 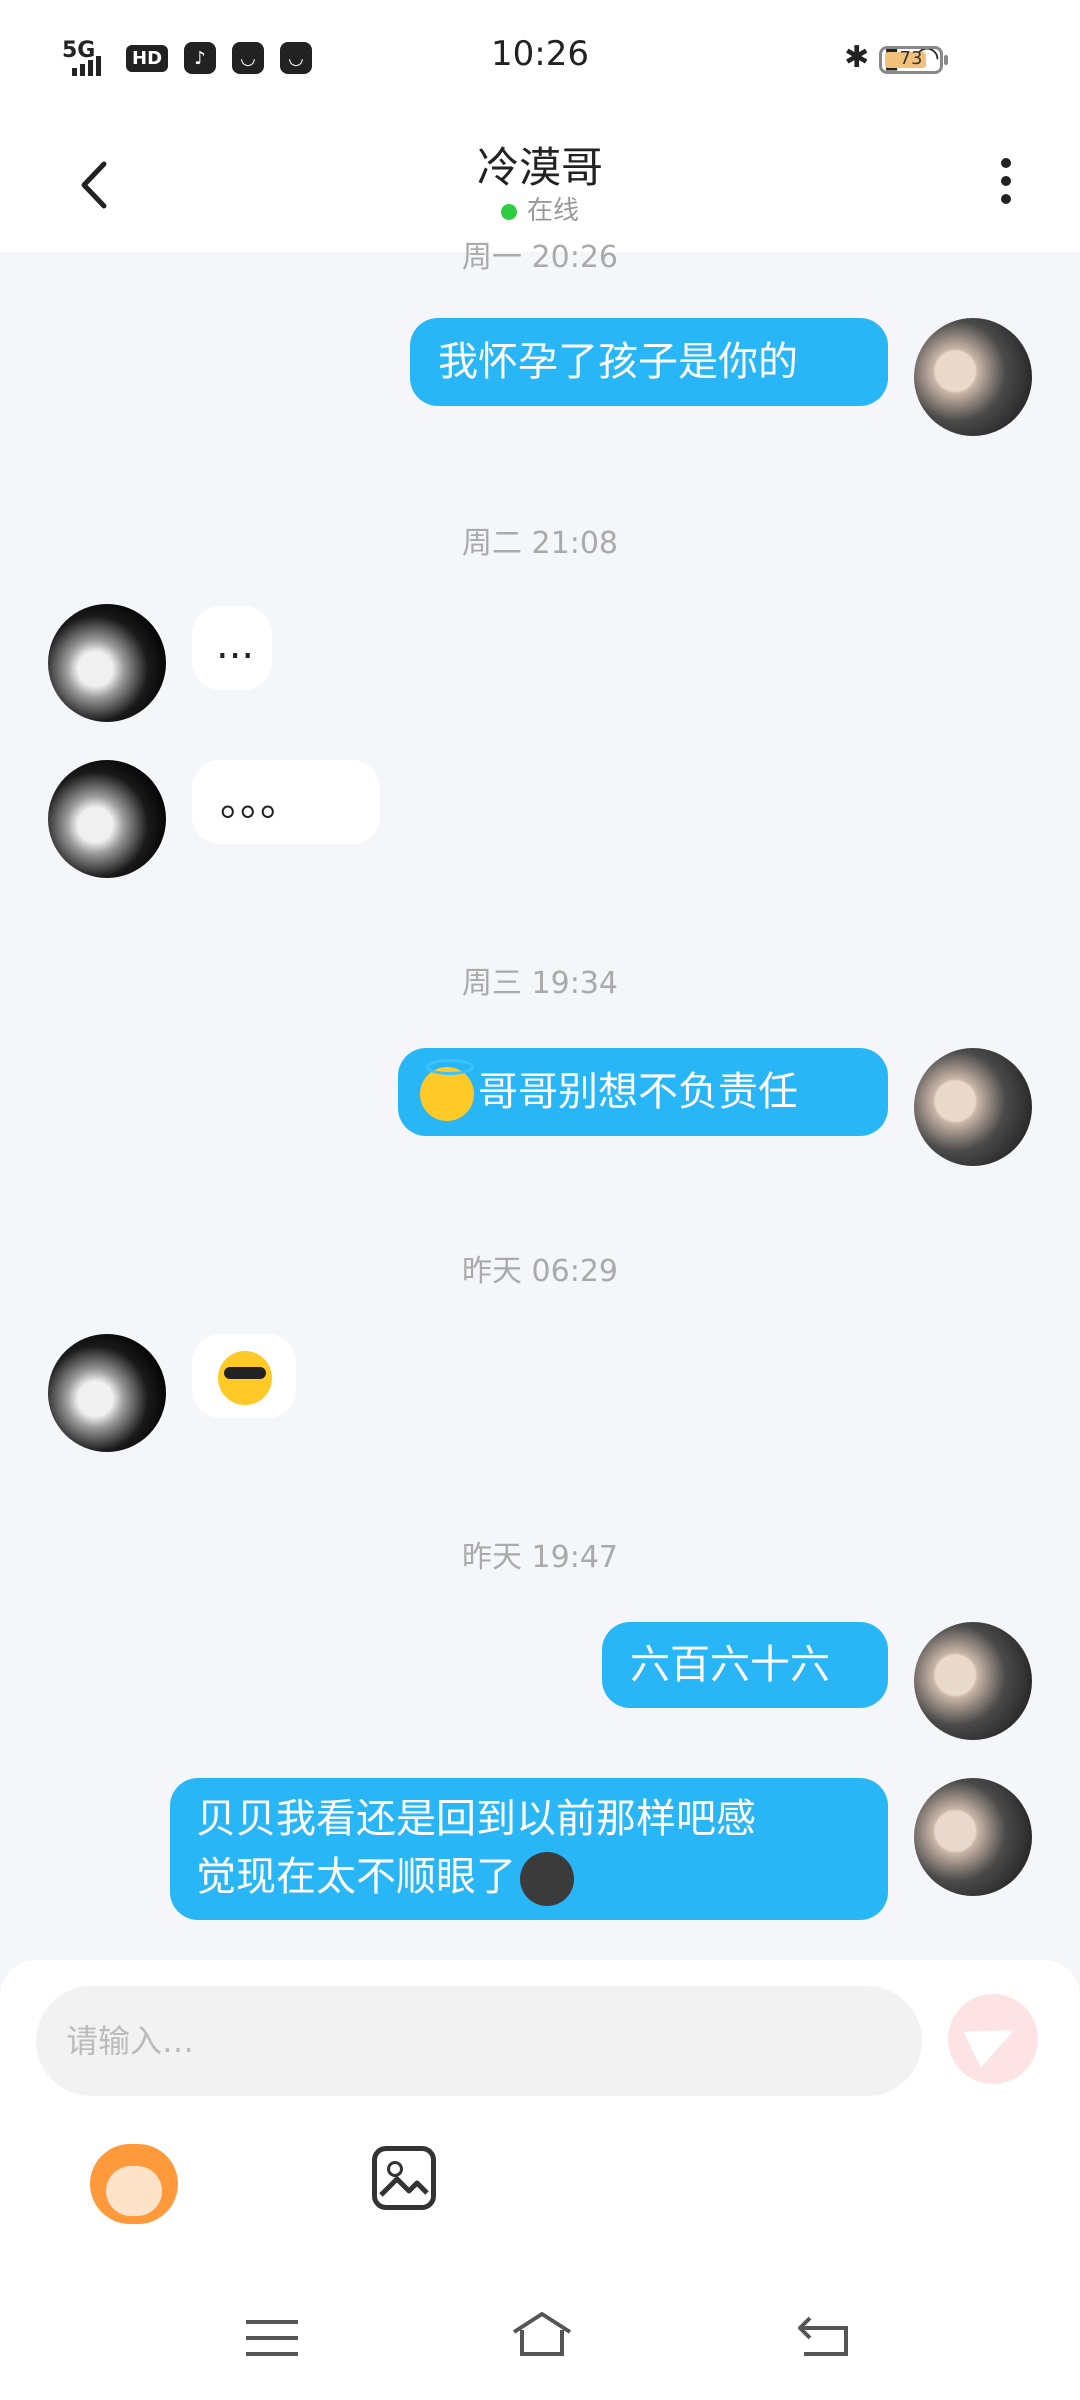 What do you see at coordinates (404, 2186) in the screenshot?
I see `image-icon` at bounding box center [404, 2186].